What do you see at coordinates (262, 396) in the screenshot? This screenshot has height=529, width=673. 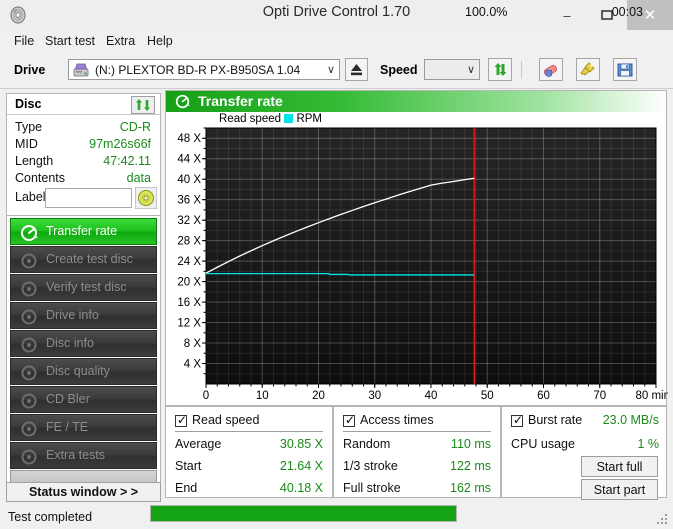 I see `svg-text: 10` at bounding box center [262, 396].